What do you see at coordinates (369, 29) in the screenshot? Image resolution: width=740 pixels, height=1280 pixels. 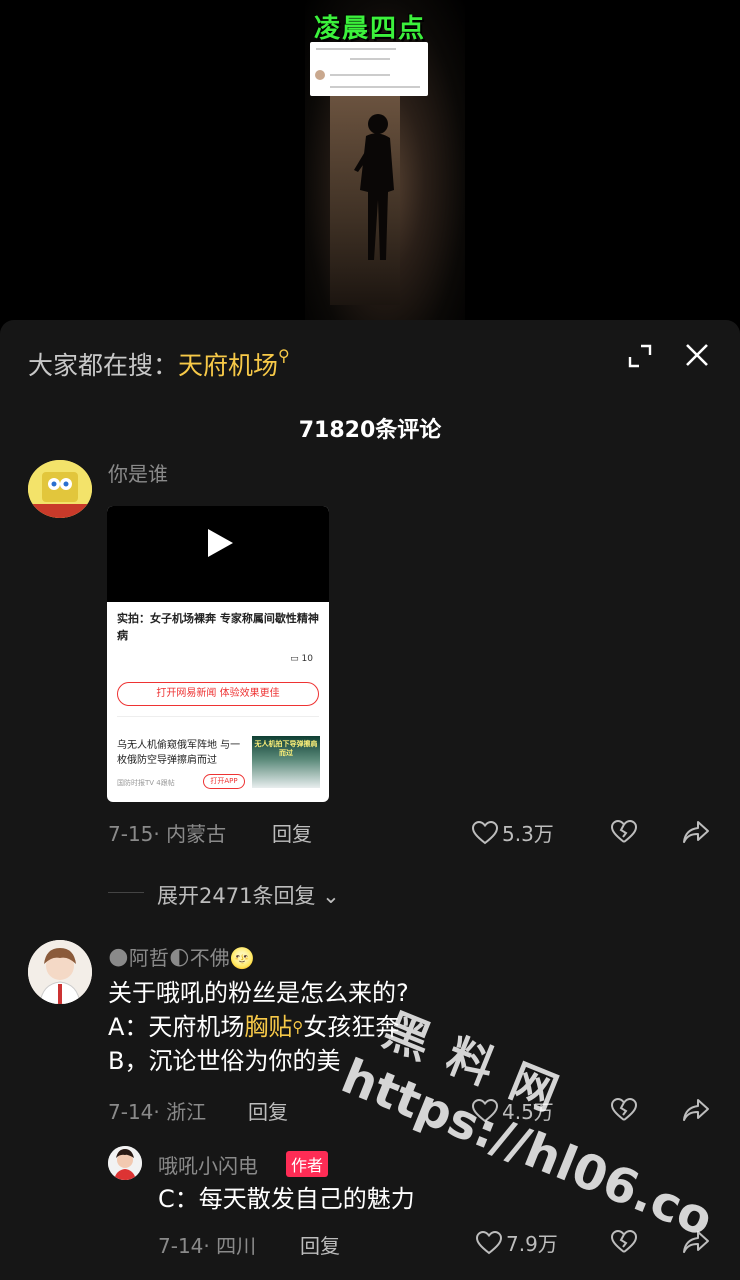 I see `video-title-overlay: 凌晨四点` at bounding box center [369, 29].